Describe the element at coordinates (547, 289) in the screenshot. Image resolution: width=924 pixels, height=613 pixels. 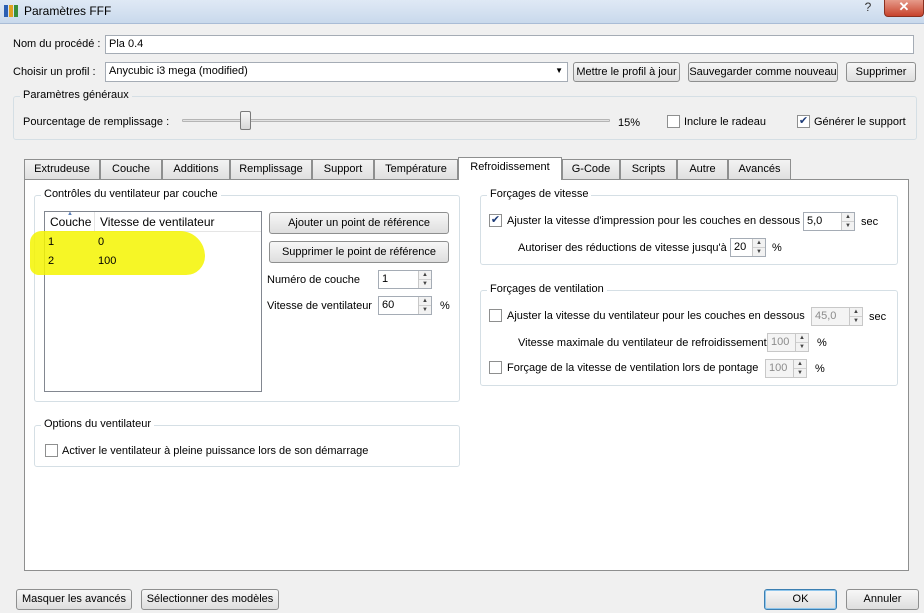
I see `fan-overrides-title: Forçages de ventilation` at that location.